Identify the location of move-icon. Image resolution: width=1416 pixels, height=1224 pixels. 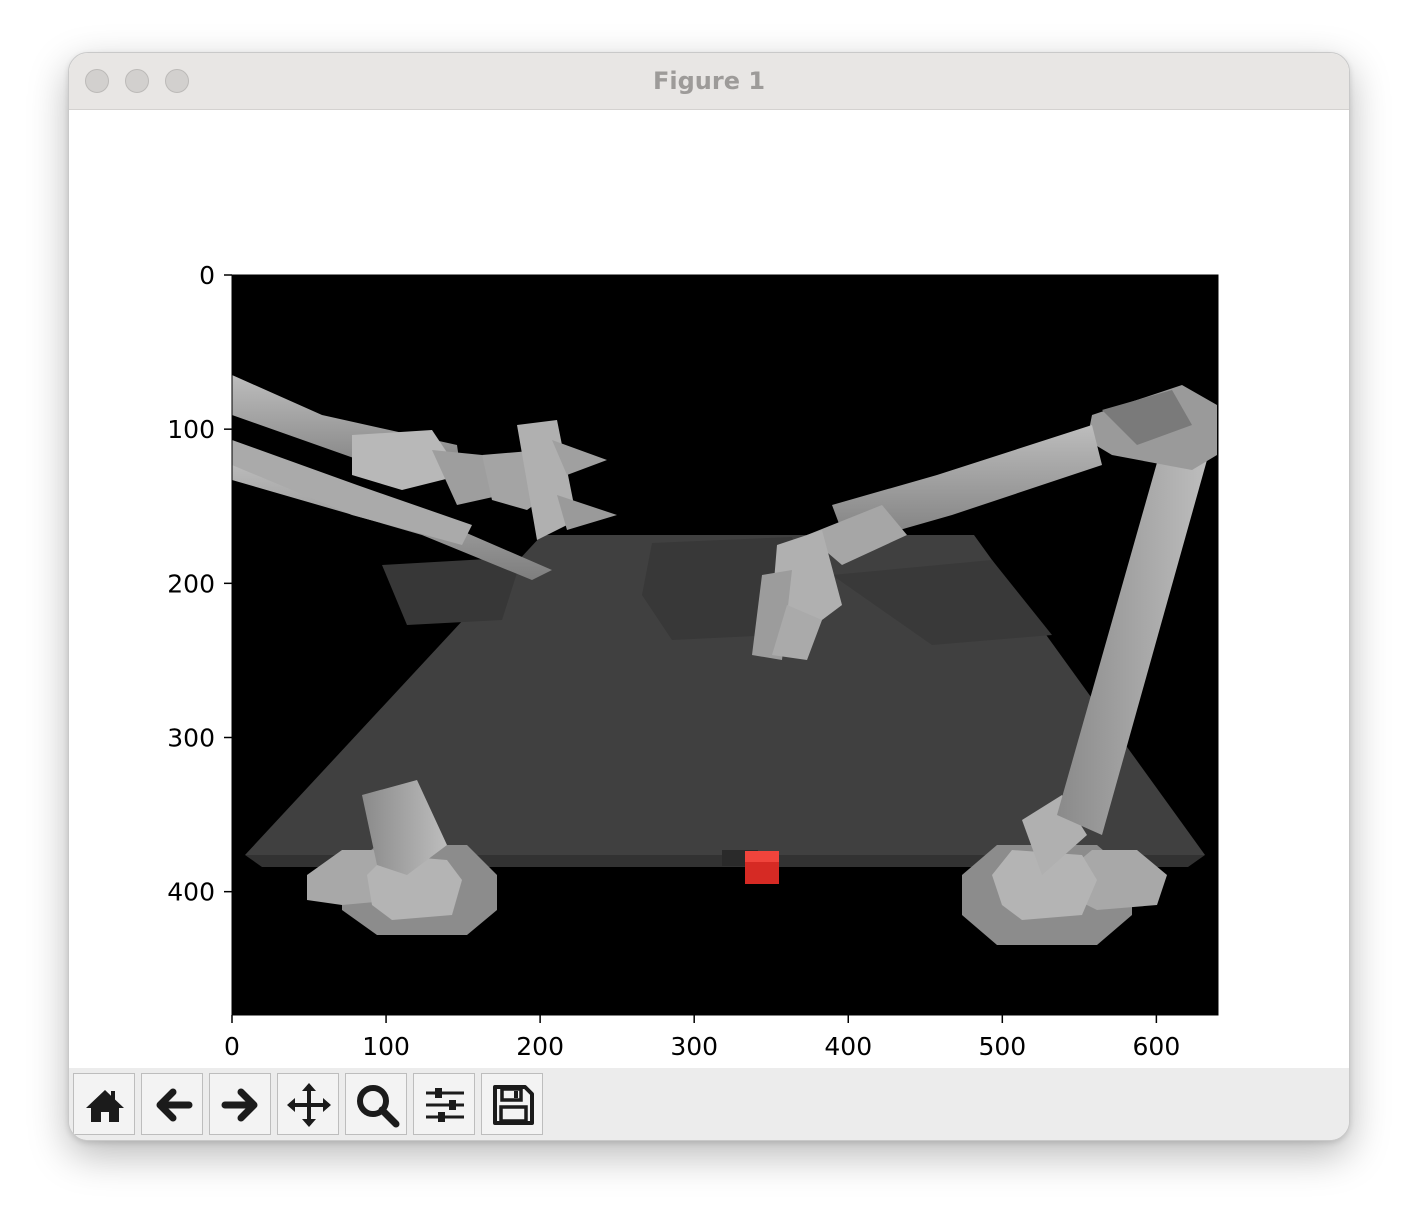
(309, 1105).